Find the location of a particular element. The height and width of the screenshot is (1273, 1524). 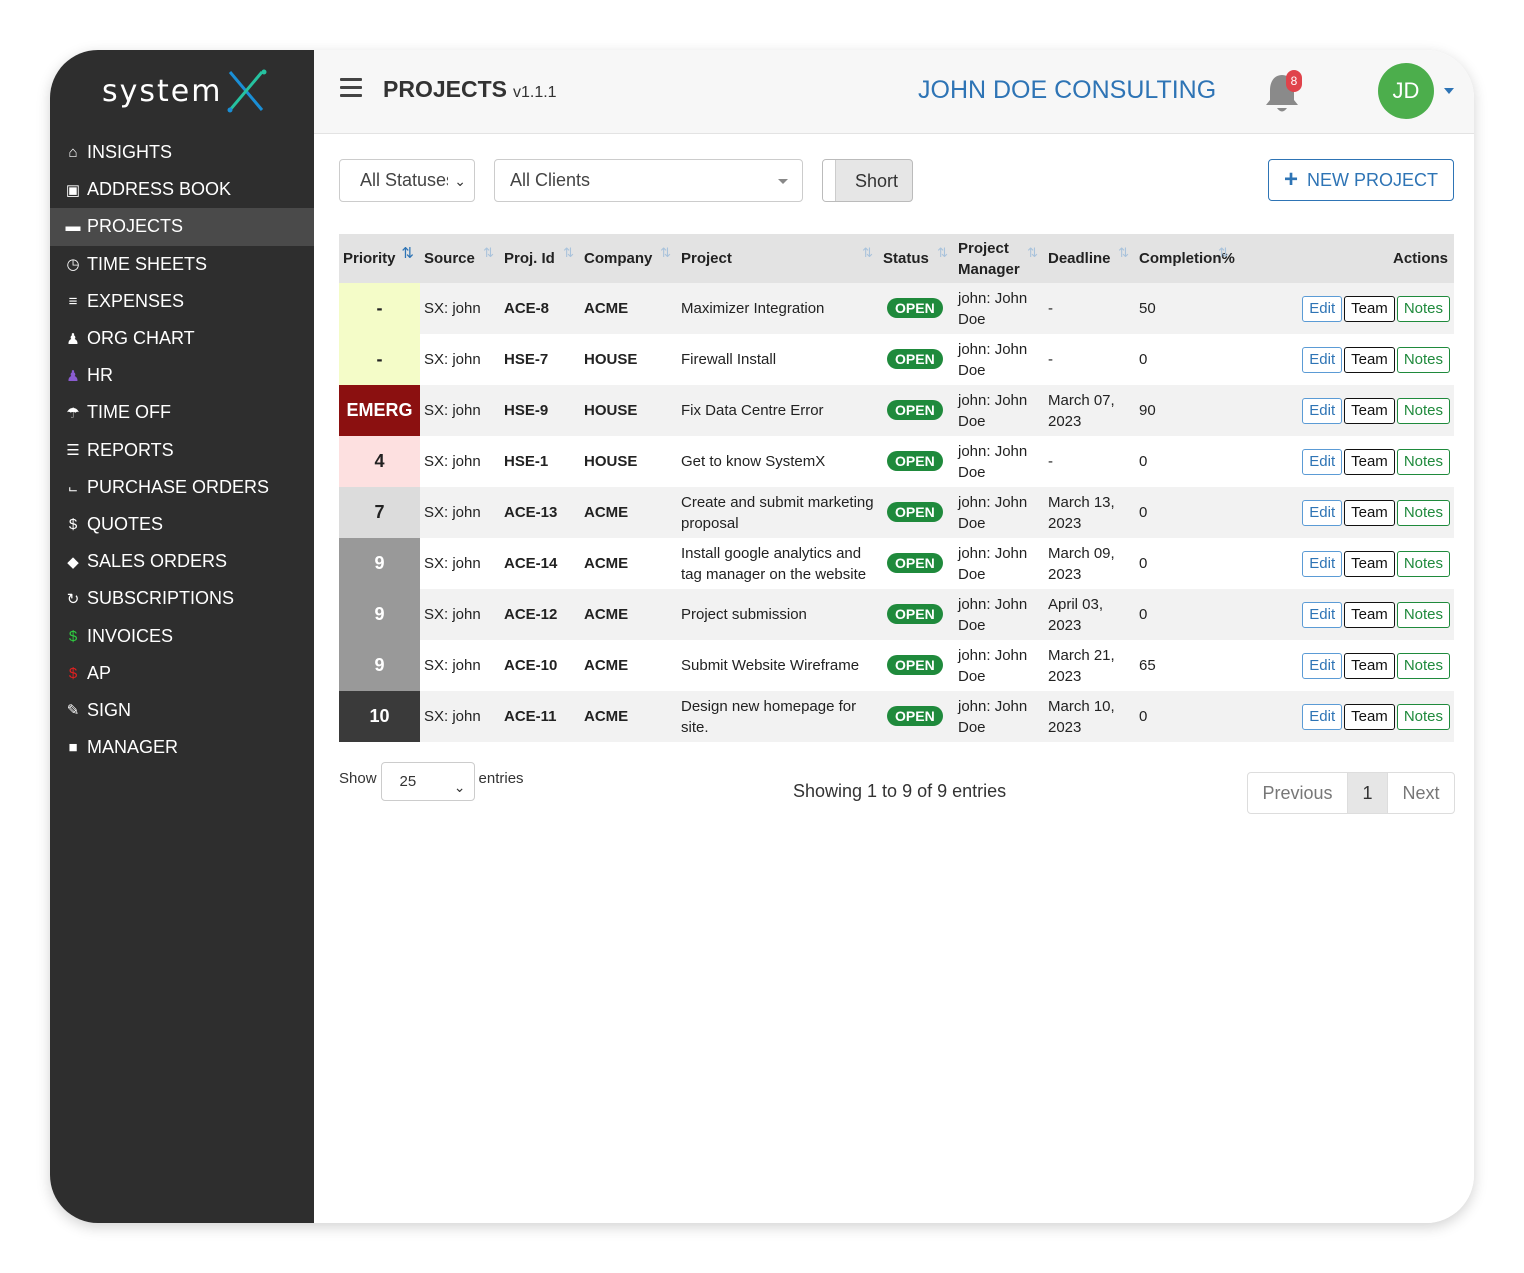

sidebar-item-label: PURCHASE ORDERS is located at coordinates (178, 486).